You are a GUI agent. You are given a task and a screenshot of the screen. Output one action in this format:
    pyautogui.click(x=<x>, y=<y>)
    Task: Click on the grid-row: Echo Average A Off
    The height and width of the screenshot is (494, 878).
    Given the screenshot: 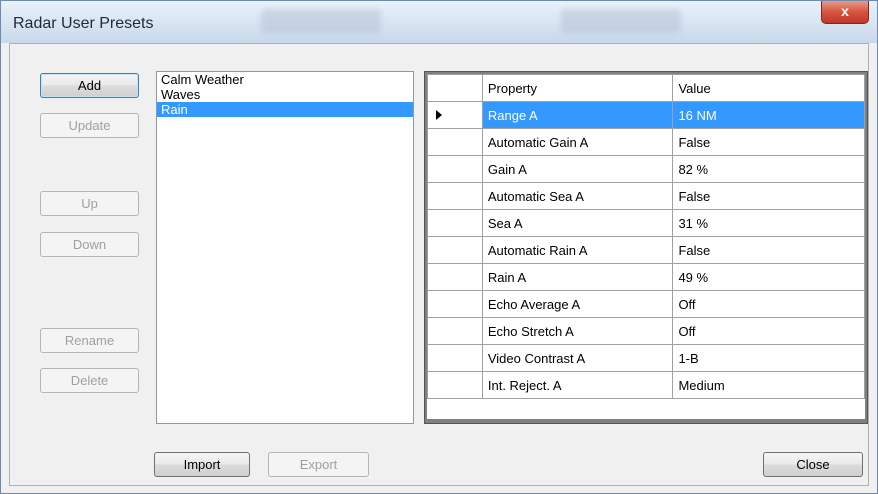 What is the action you would take?
    pyautogui.click(x=646, y=304)
    